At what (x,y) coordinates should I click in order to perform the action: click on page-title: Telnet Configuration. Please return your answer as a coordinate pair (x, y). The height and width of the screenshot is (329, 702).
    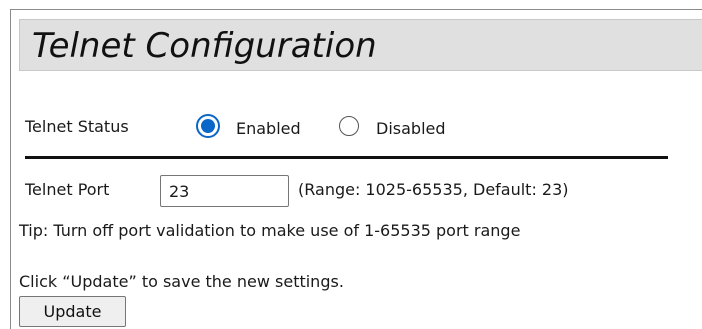
    Looking at the image, I should click on (204, 46).